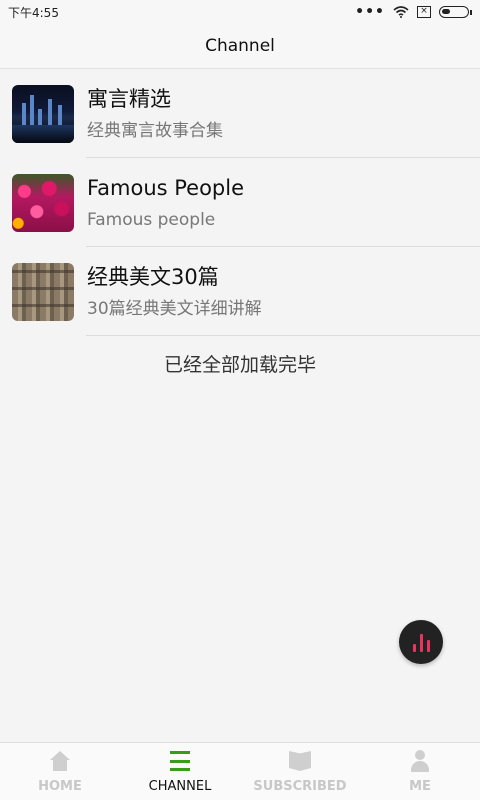 This screenshot has height=800, width=480. Describe the element at coordinates (283, 335) in the screenshot. I see `divider` at that location.